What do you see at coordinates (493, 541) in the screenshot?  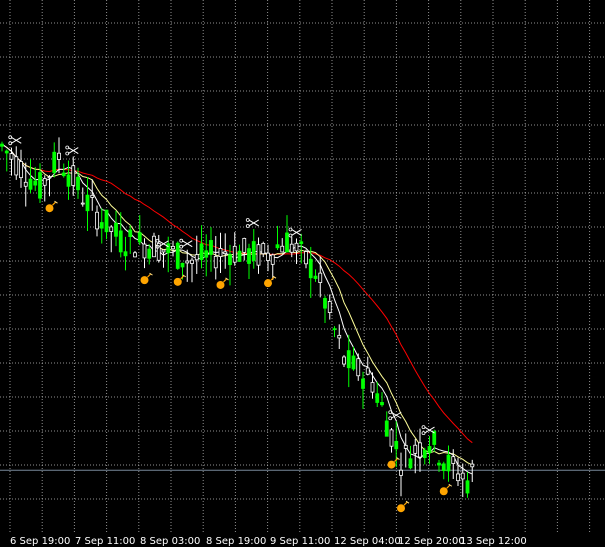 I see `x-tick-label: 13 Sep 12:00` at bounding box center [493, 541].